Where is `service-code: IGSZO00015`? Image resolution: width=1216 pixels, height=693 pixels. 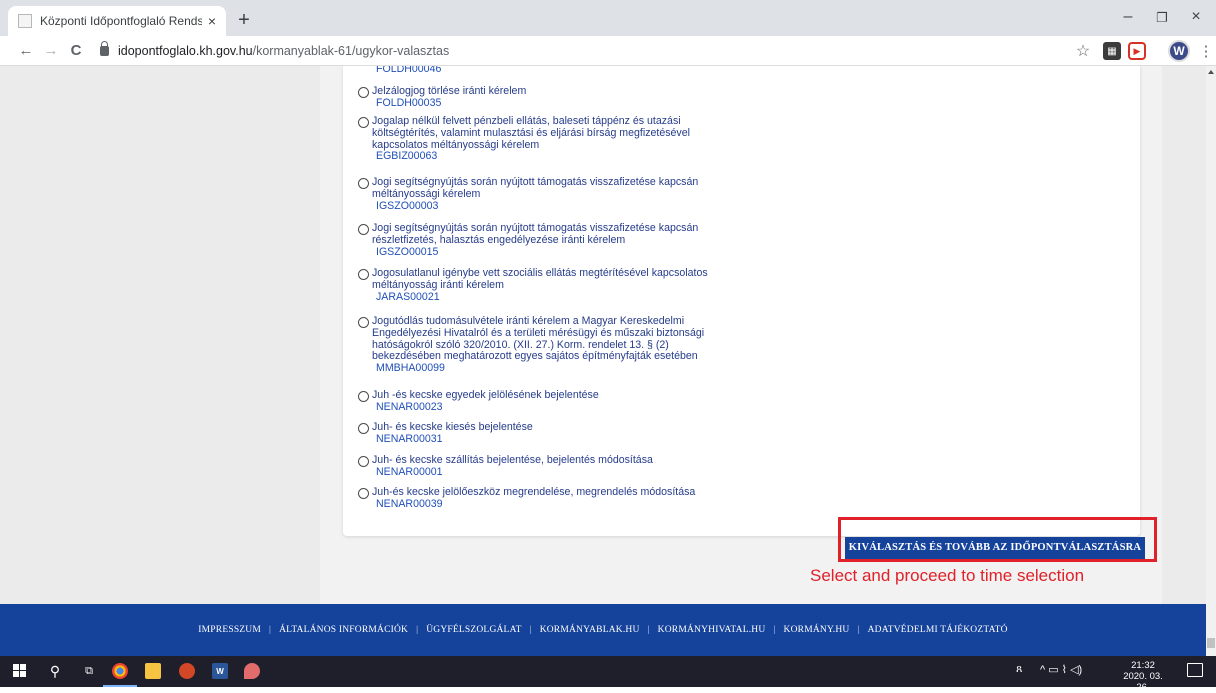 service-code: IGSZO00015 is located at coordinates (407, 251).